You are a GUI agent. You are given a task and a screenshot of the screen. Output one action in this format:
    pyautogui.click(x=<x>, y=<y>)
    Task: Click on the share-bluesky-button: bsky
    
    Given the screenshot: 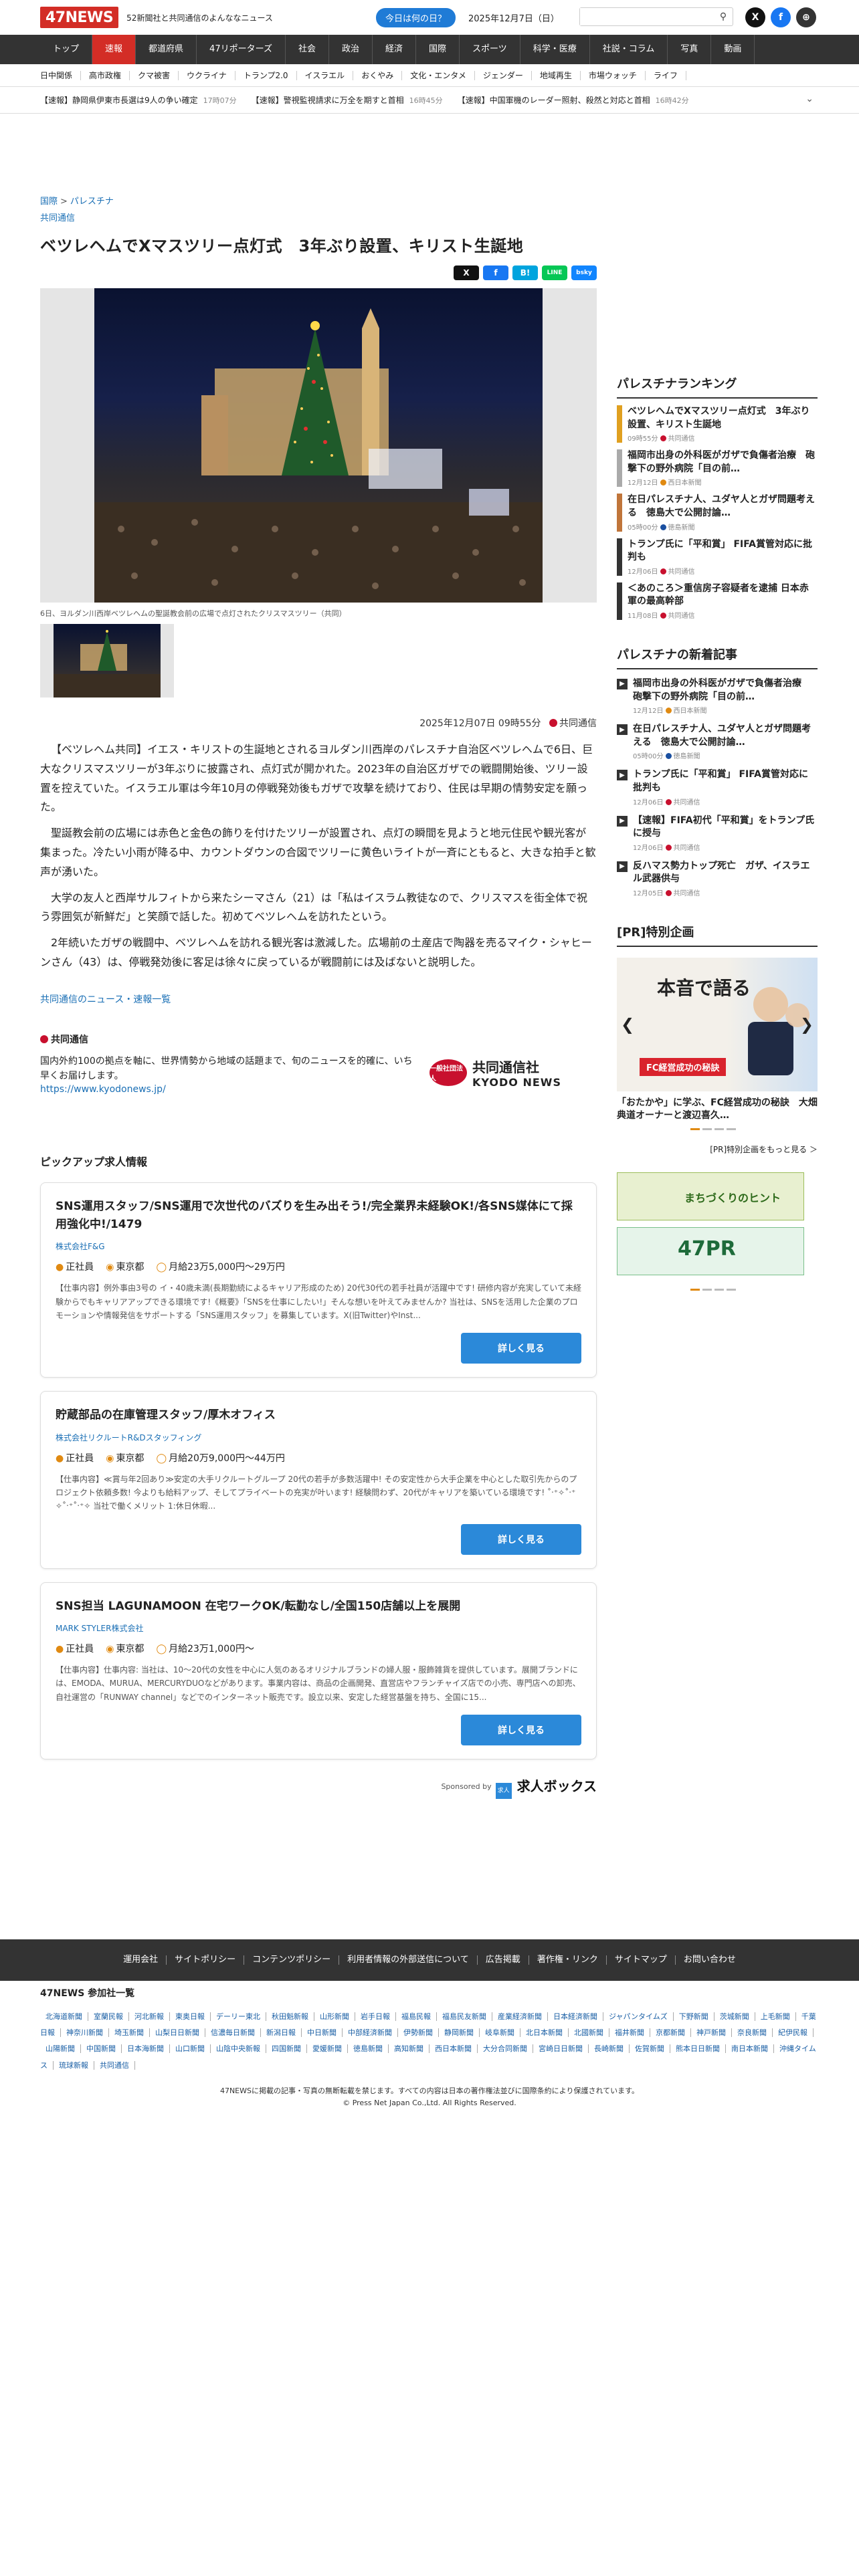 What is the action you would take?
    pyautogui.click(x=584, y=273)
    